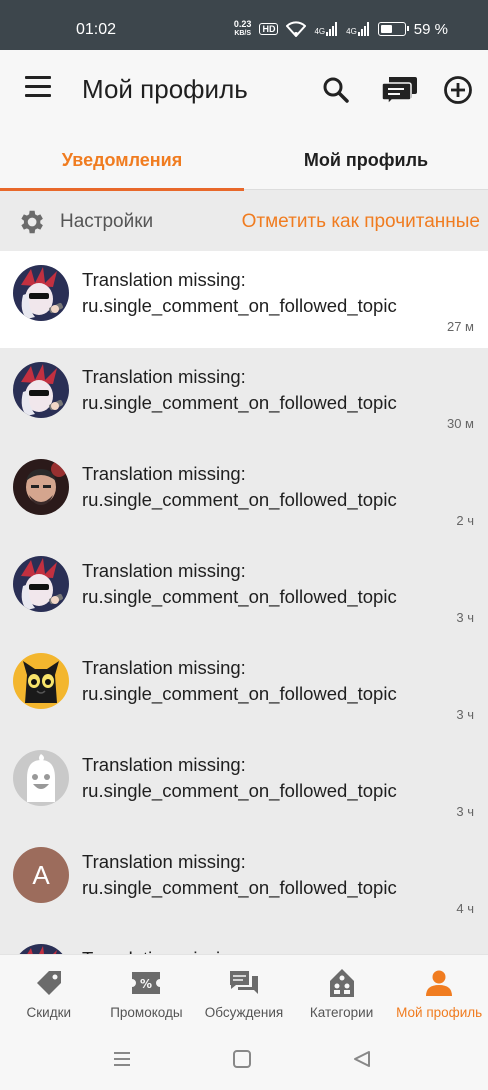 This screenshot has height=1090, width=488. I want to click on menu-icon, so click(38, 90).